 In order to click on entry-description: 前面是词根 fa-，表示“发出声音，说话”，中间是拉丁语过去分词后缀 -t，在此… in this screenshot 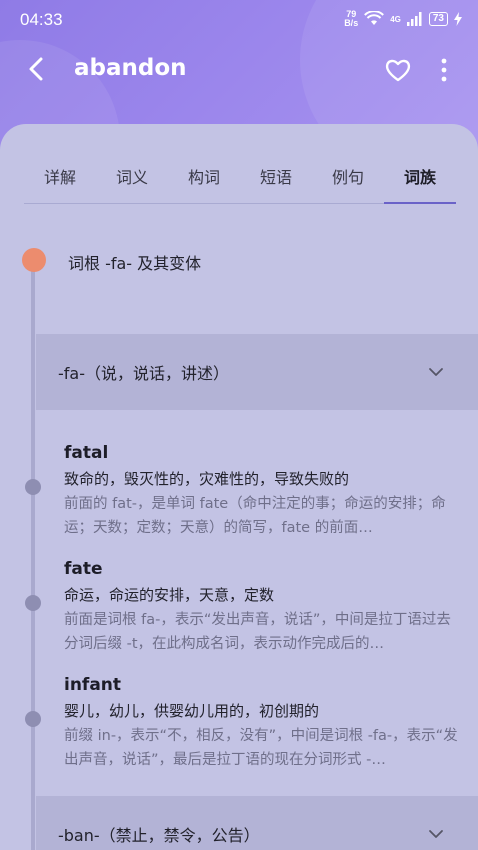, I will do `click(257, 632)`.